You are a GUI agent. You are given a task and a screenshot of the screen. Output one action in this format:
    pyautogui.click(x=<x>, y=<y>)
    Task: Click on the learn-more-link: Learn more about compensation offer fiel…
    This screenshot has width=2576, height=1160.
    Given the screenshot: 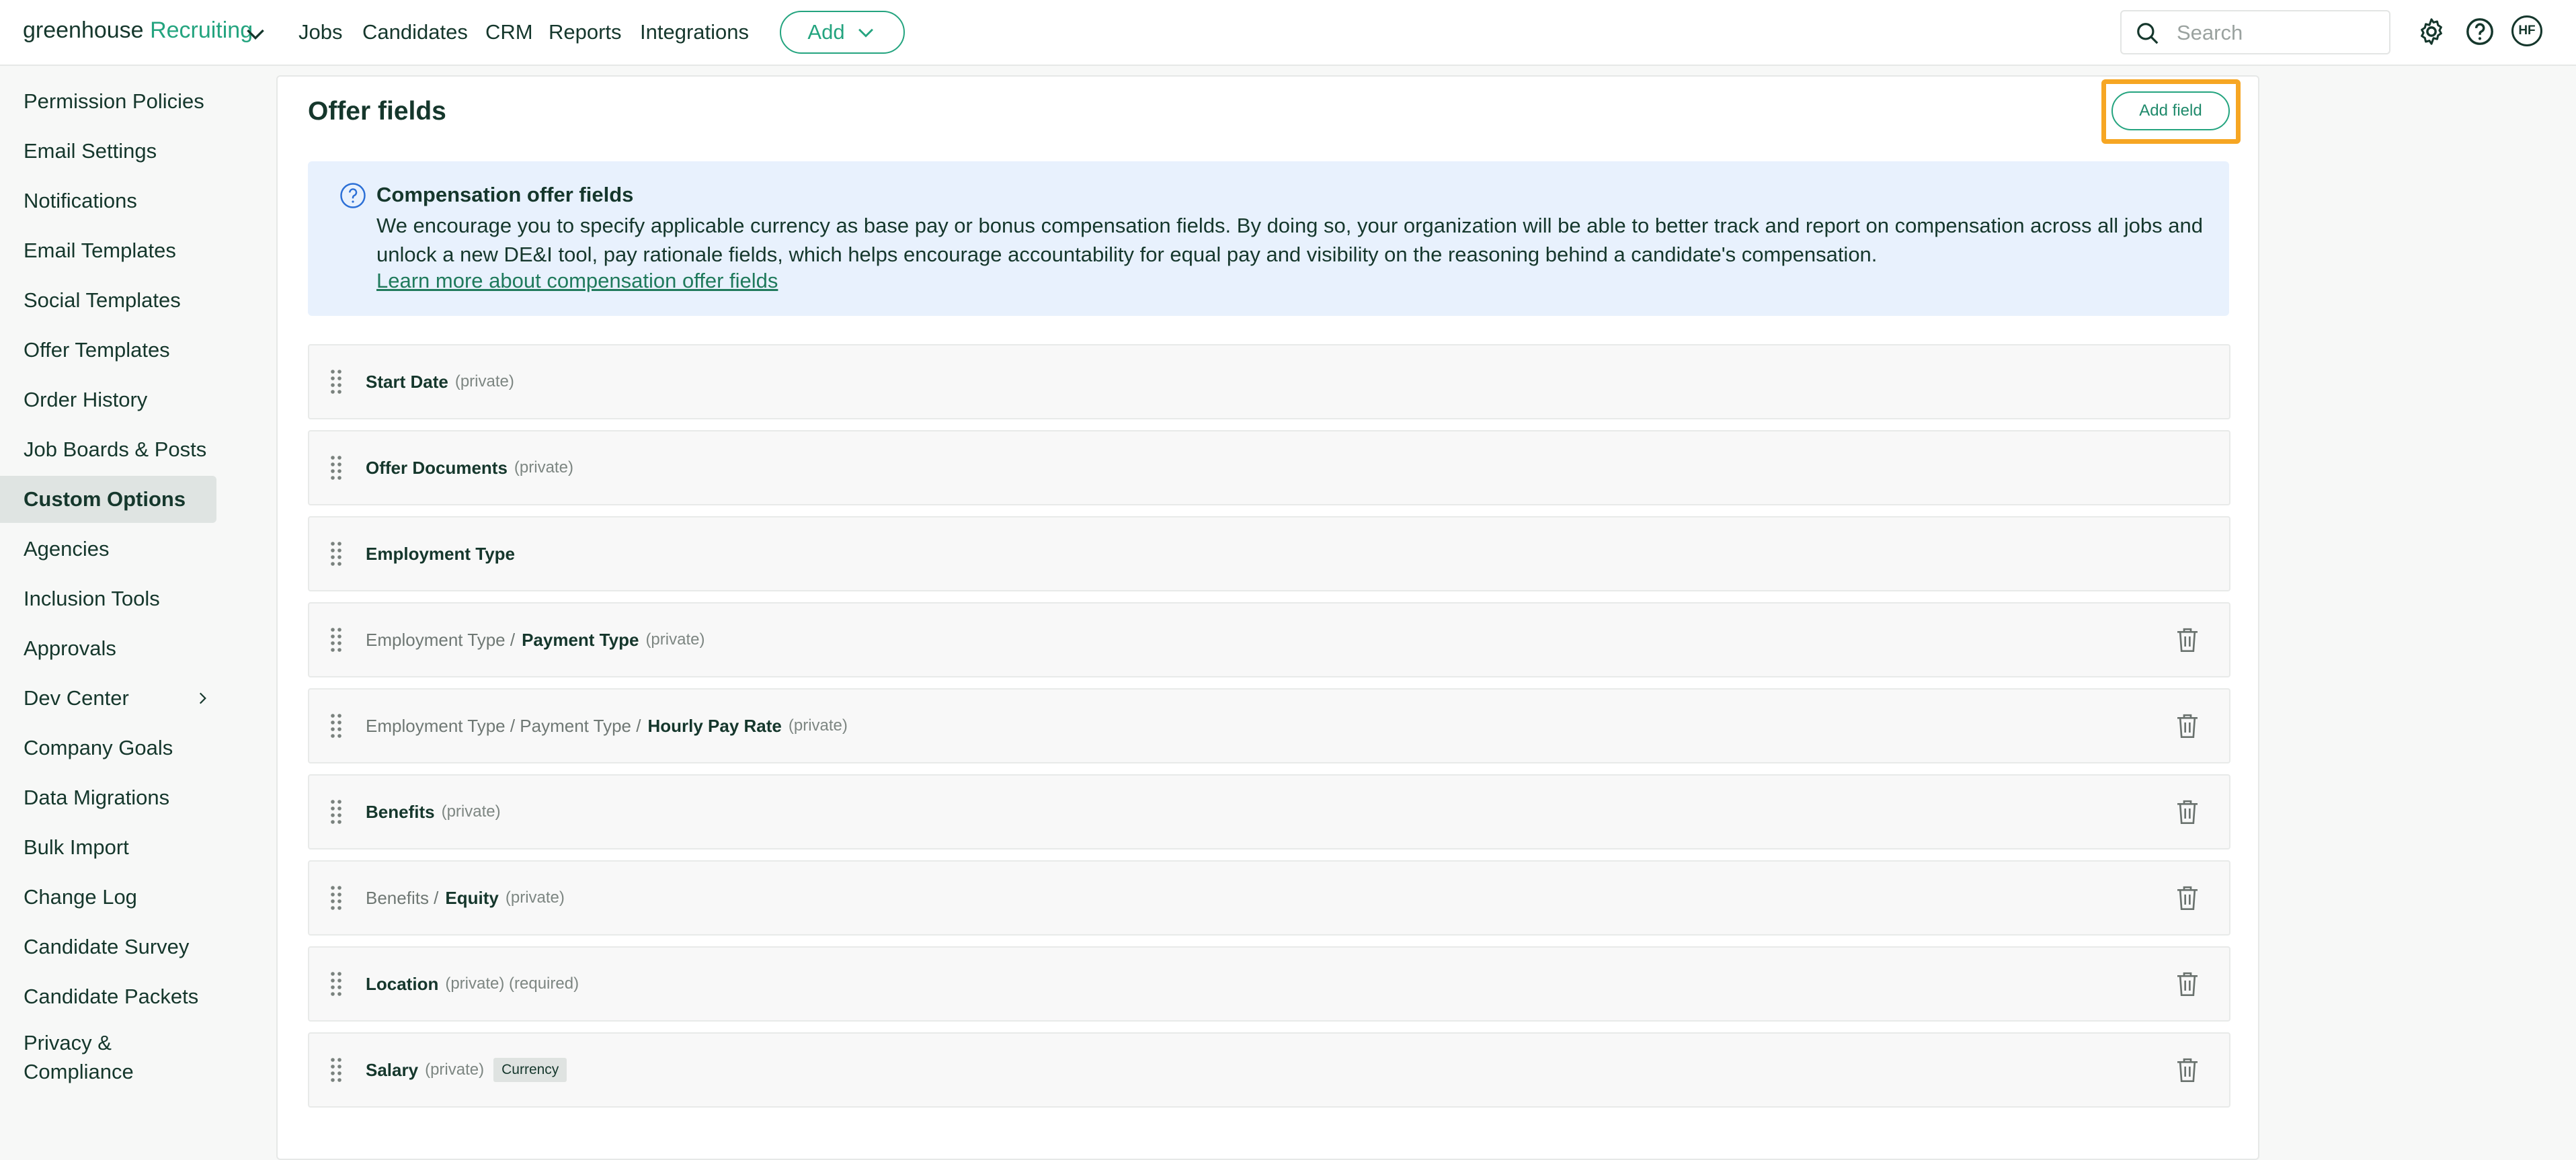 What is the action you would take?
    pyautogui.click(x=577, y=281)
    